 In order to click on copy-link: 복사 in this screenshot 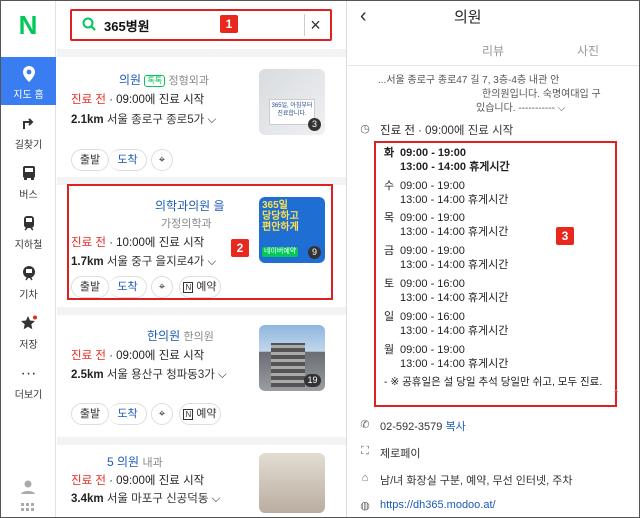, I will do `click(455, 427)`.